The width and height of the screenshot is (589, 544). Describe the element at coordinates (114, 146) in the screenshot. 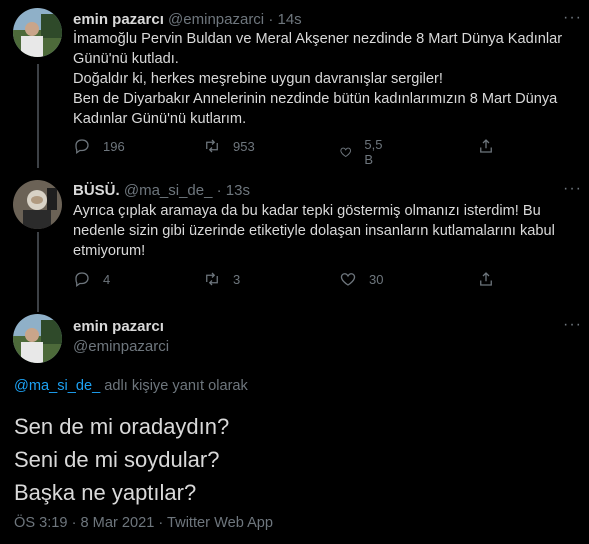

I see `reply-count: 196` at that location.